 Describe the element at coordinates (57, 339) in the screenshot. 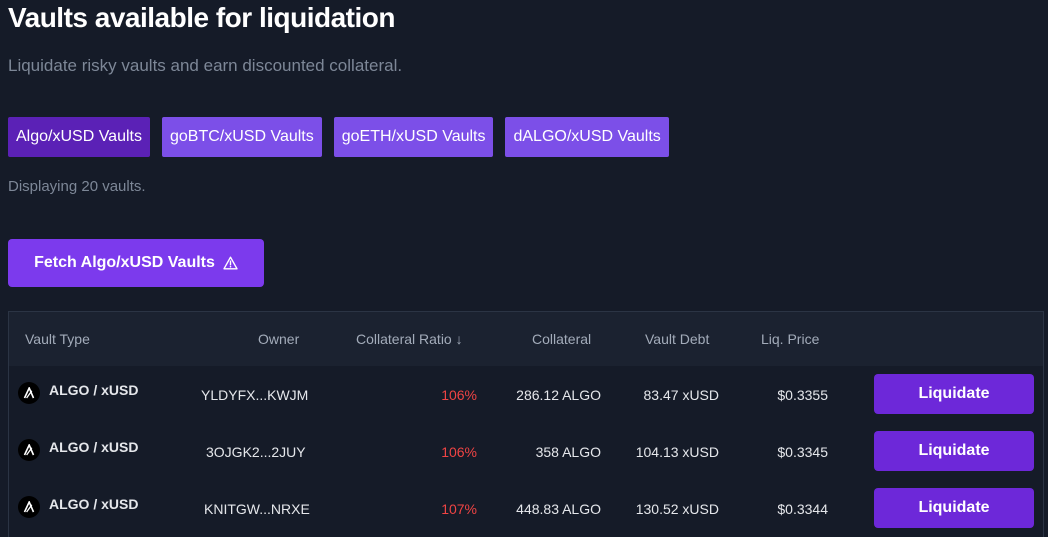

I see `col-vault-type: Vault Type` at that location.